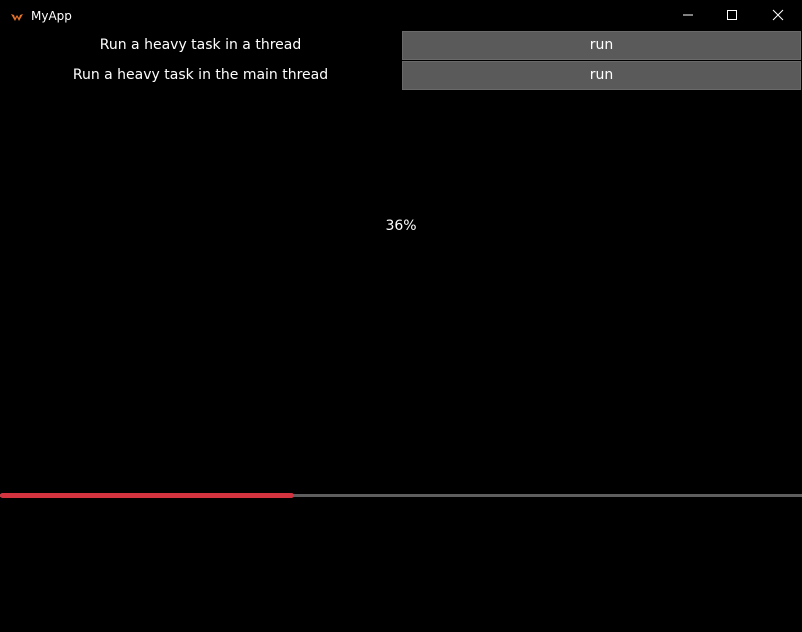 The width and height of the screenshot is (802, 632). What do you see at coordinates (51, 16) in the screenshot?
I see `window-title: MyApp` at bounding box center [51, 16].